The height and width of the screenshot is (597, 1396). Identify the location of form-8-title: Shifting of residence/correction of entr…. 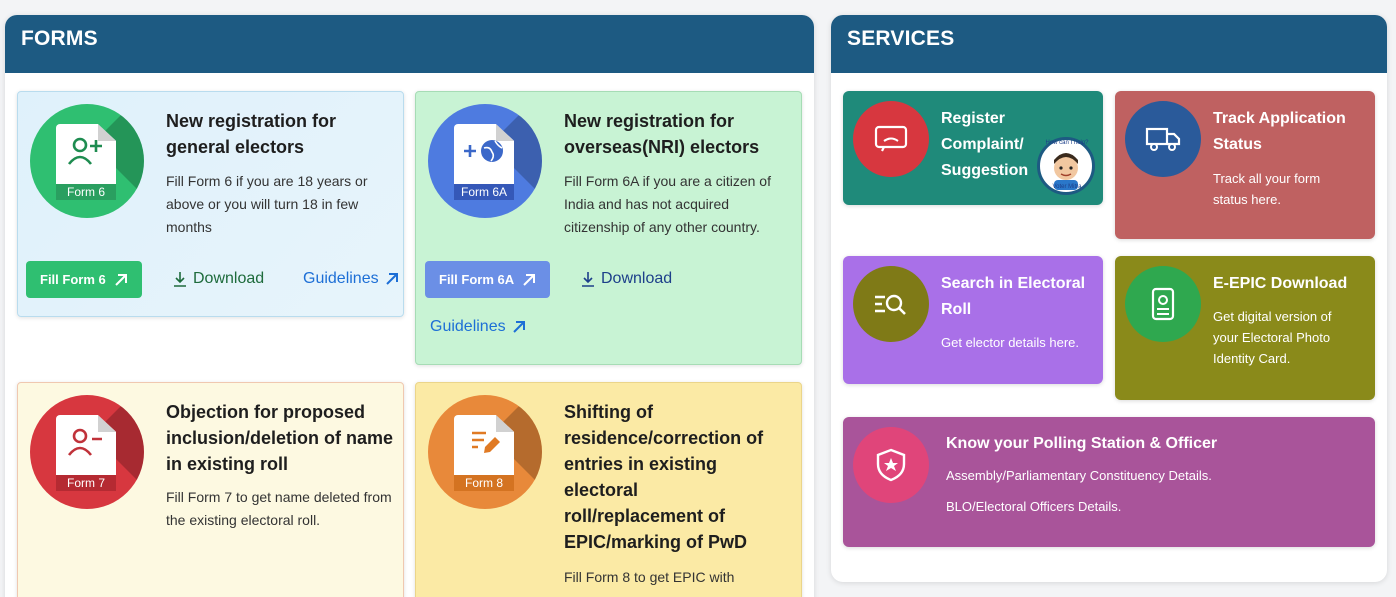
(664, 477).